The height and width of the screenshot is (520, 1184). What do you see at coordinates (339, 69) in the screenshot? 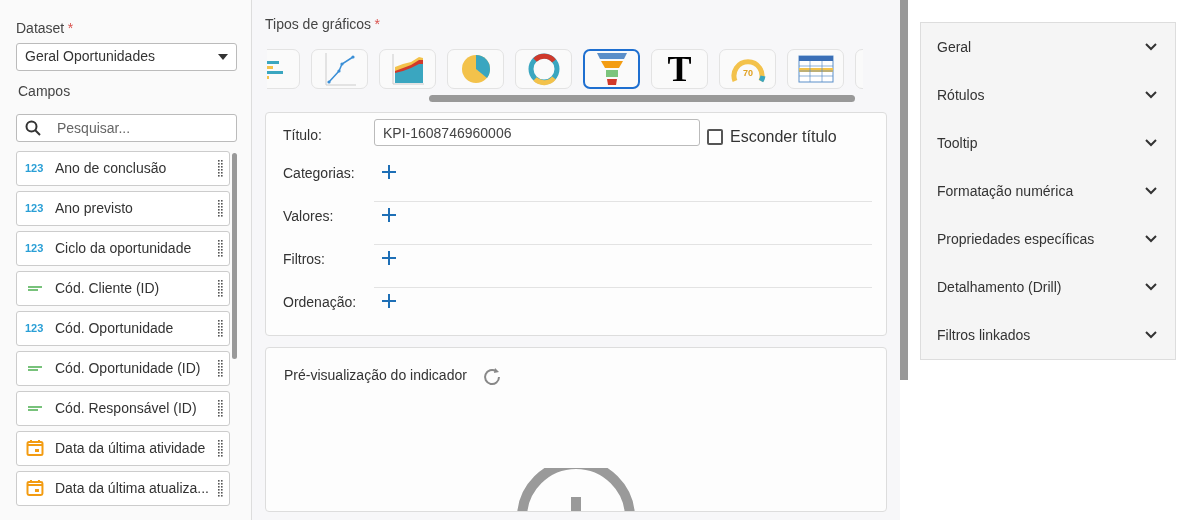
I see `line-chart-icon` at bounding box center [339, 69].